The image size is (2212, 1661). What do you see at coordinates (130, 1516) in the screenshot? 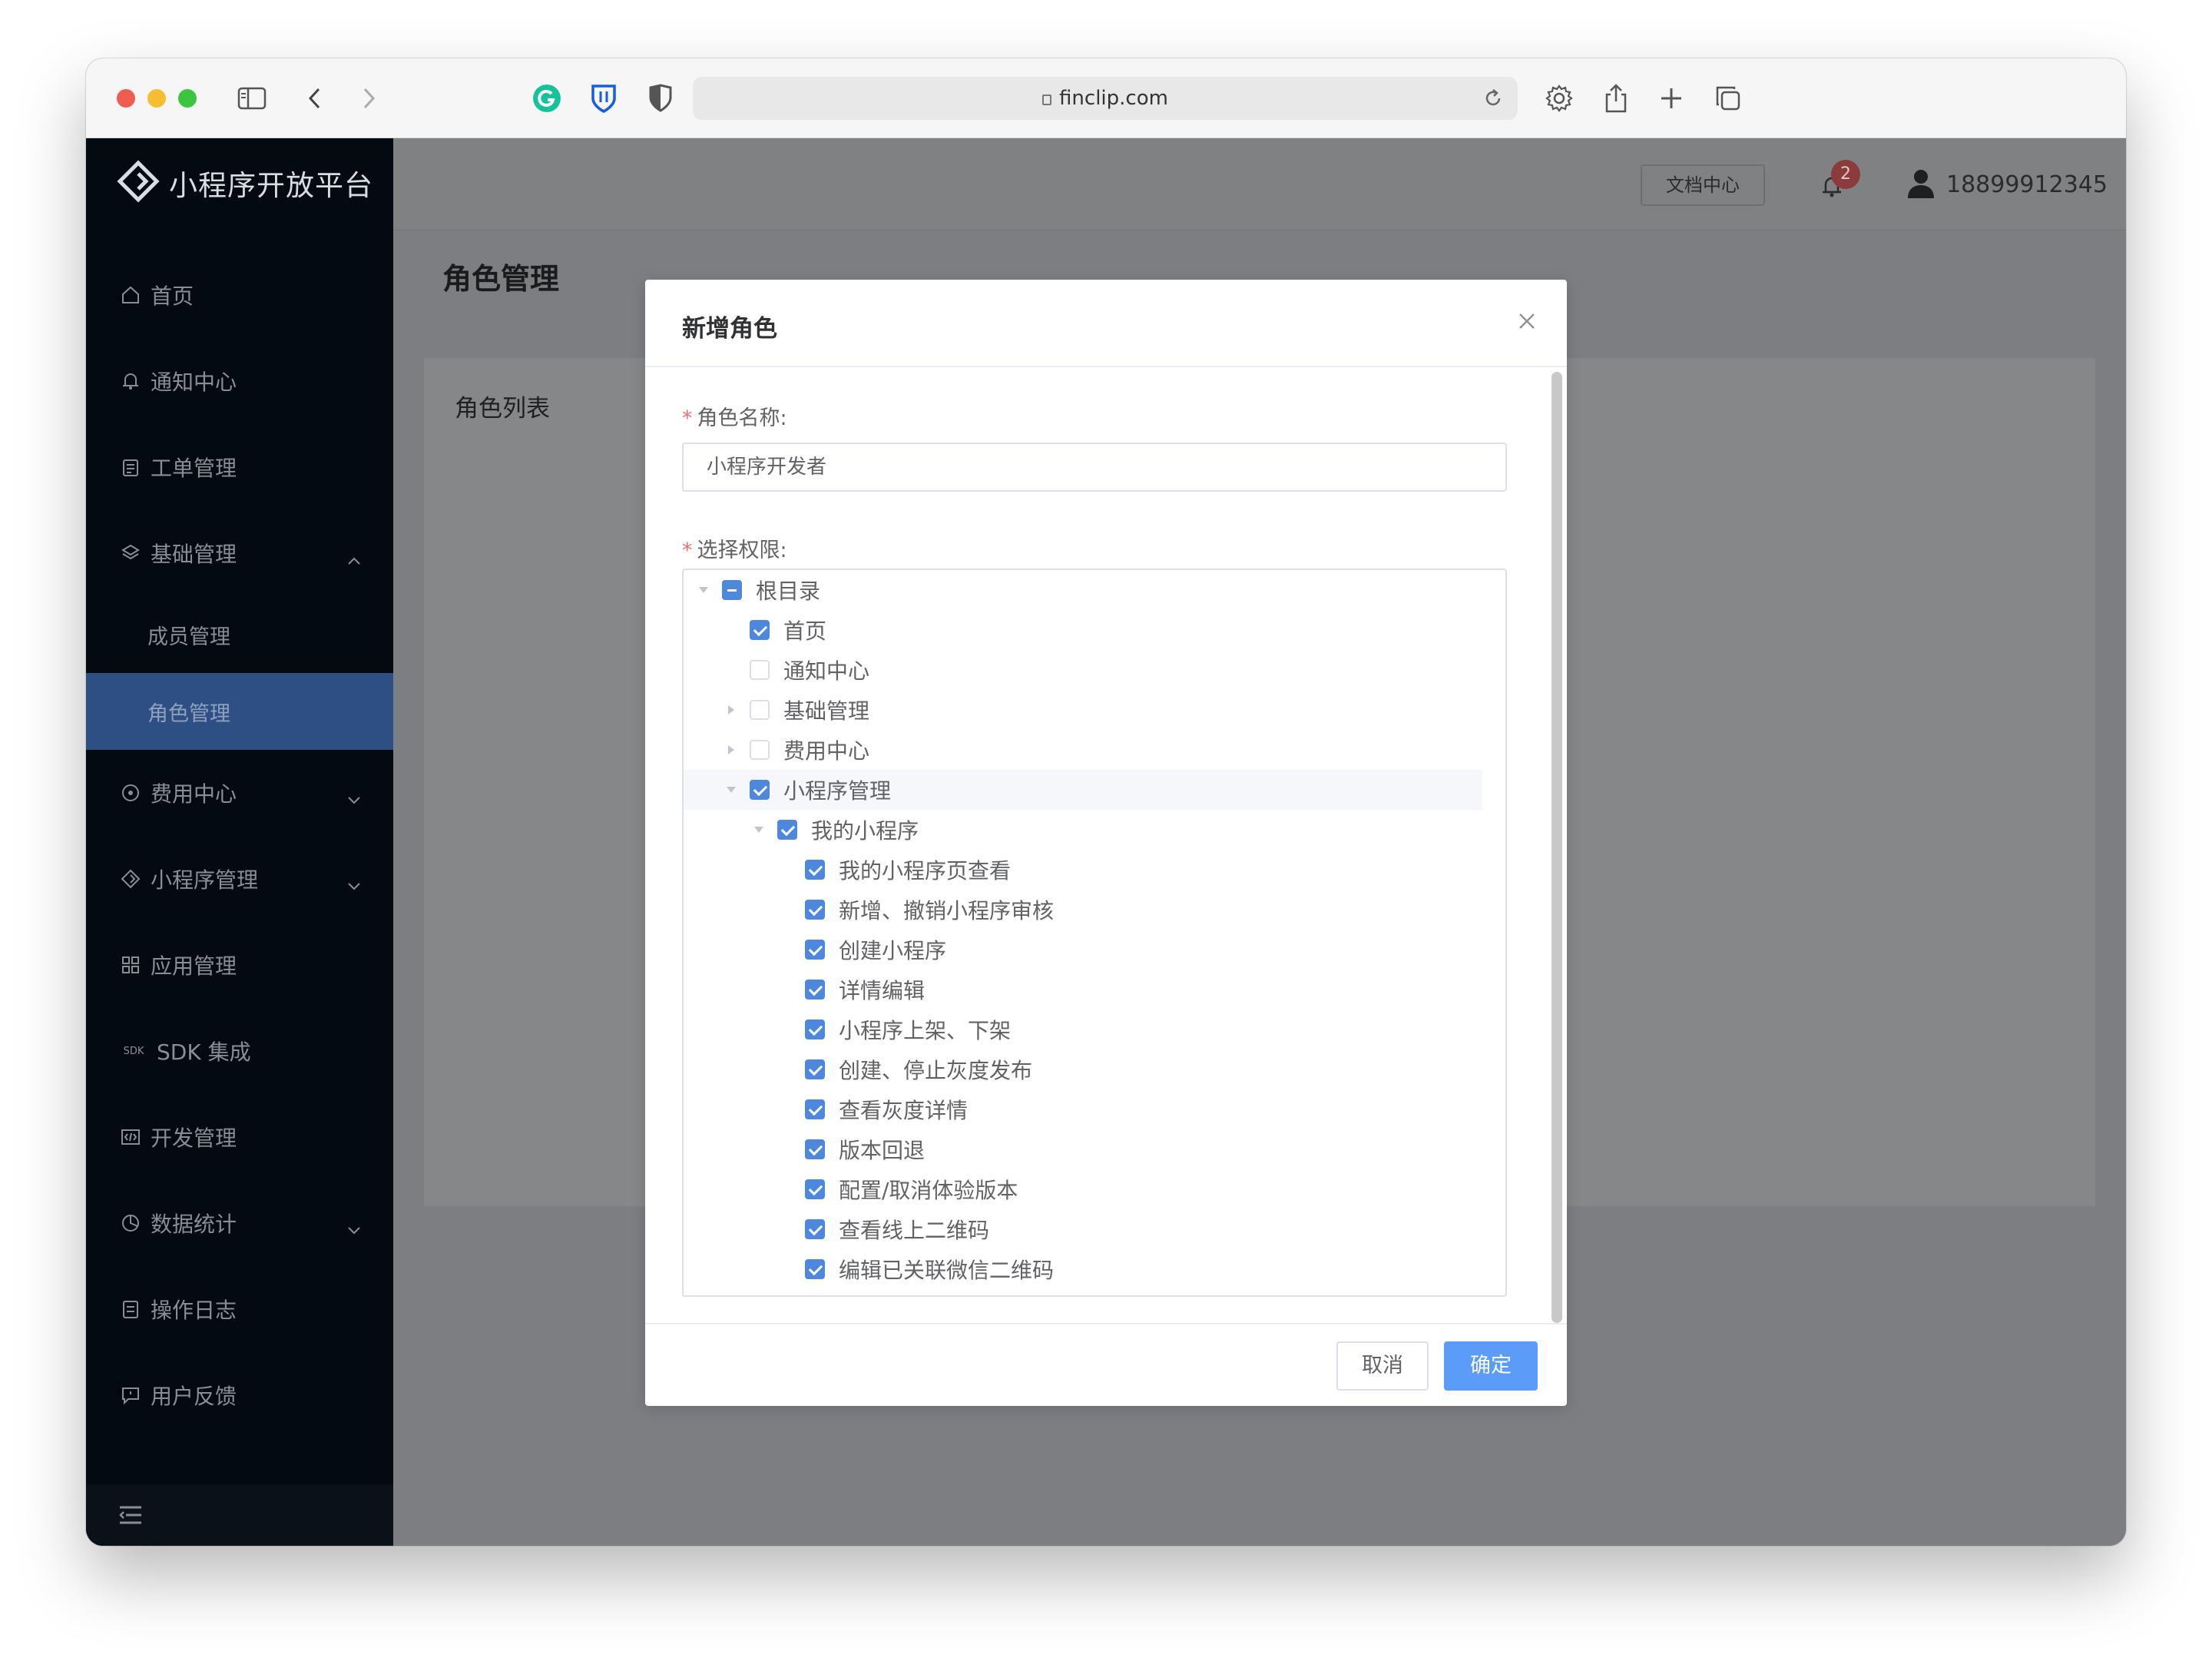
I see `collapse-menu-icon` at bounding box center [130, 1516].